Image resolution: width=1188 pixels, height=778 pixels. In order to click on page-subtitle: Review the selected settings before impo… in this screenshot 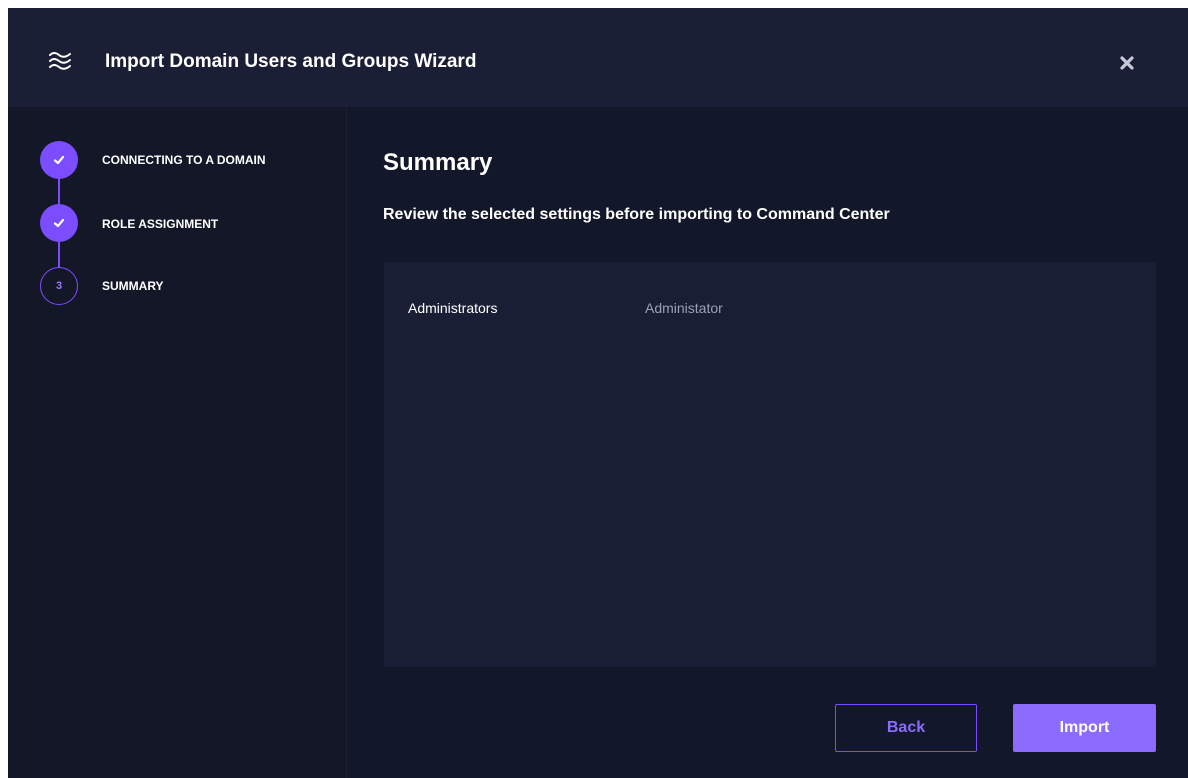, I will do `click(636, 214)`.